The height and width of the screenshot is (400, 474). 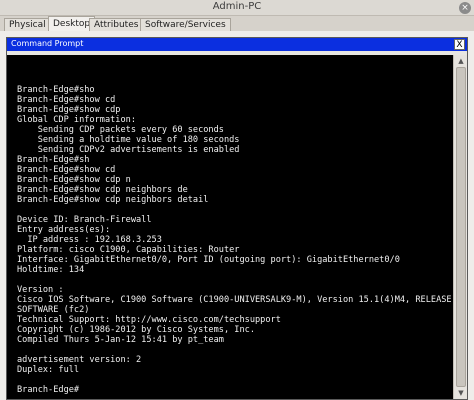 What do you see at coordinates (128, 150) in the screenshot?
I see `terminal-line: Sending CDPv2 advertisements is enabled` at bounding box center [128, 150].